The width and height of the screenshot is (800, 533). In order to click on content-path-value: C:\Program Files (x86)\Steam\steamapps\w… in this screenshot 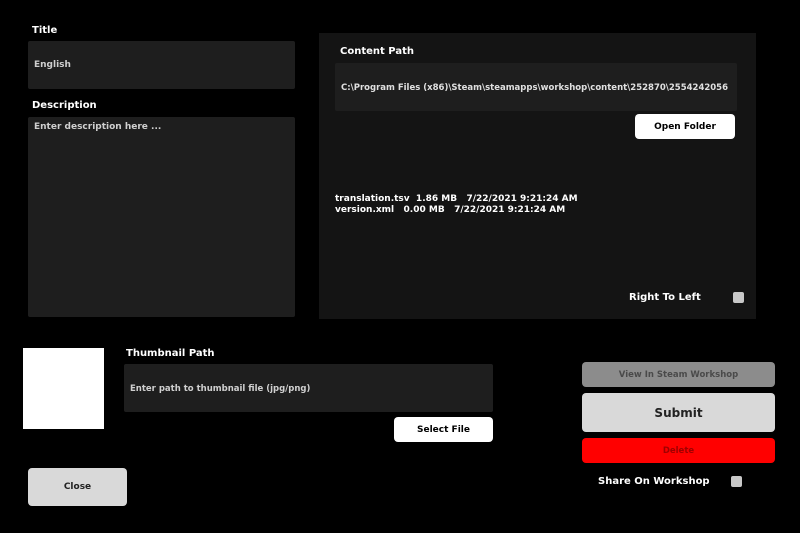, I will do `click(535, 88)`.